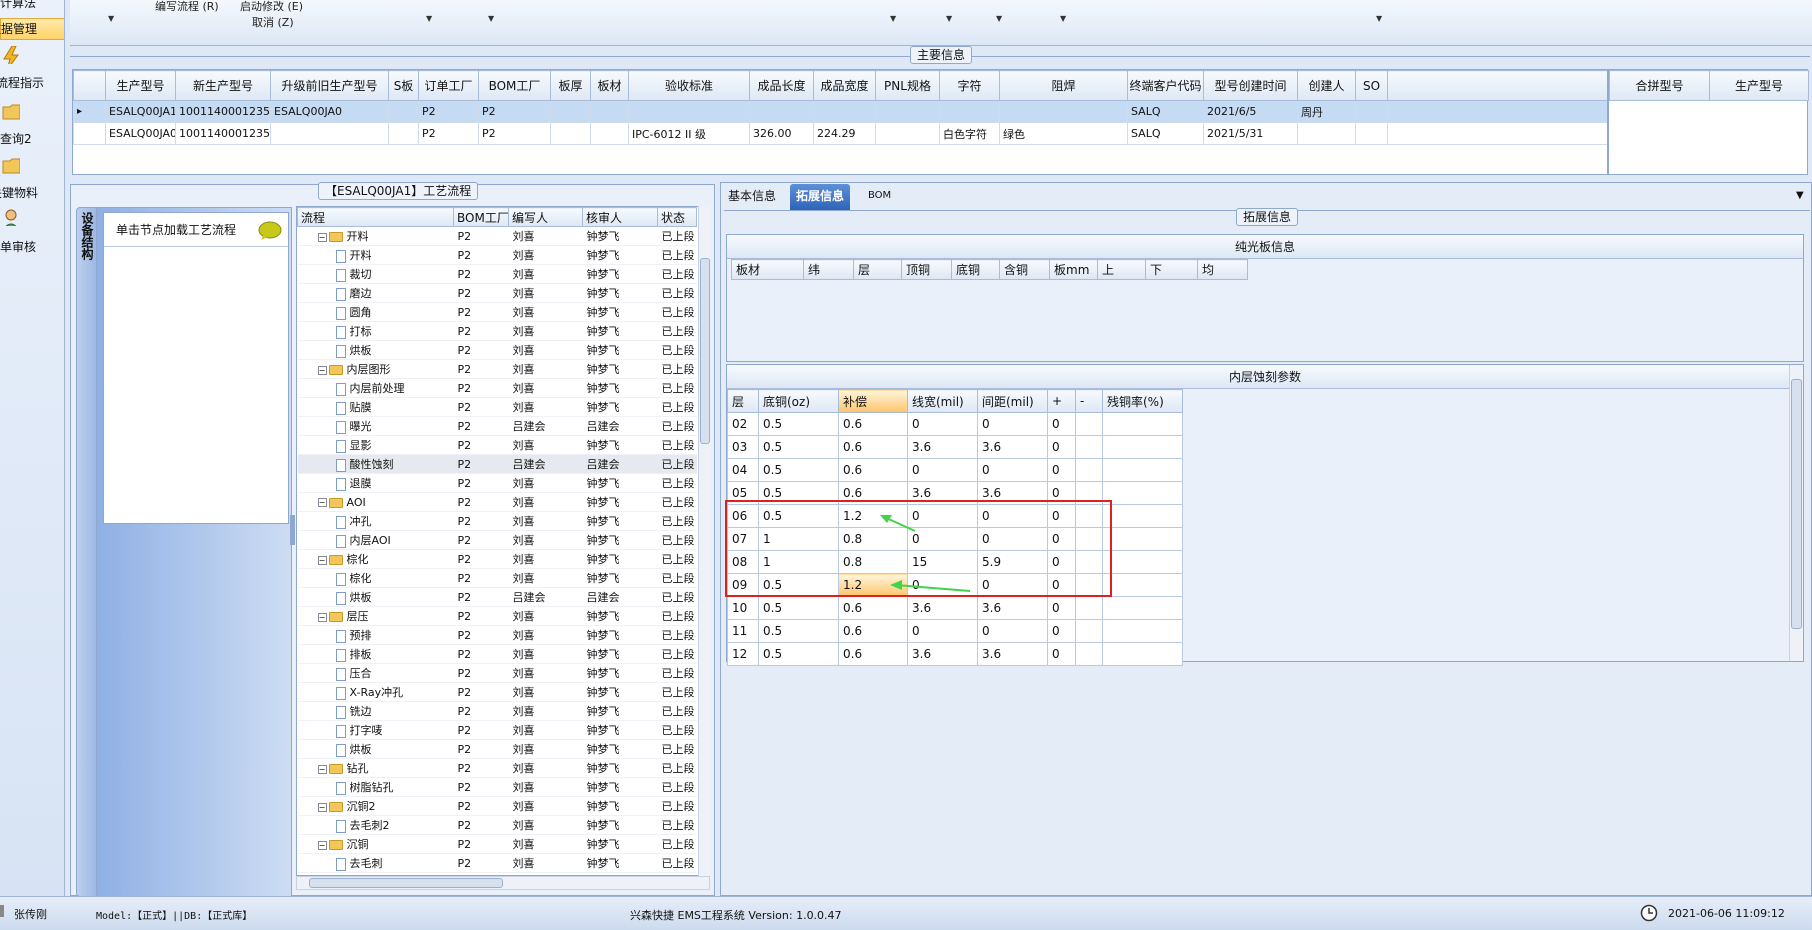 Image resolution: width=1812 pixels, height=930 pixels. What do you see at coordinates (497, 768) in the screenshot?
I see `tree-row: − 钻孔 P2 刘喜 钟梦飞 已上段` at bounding box center [497, 768].